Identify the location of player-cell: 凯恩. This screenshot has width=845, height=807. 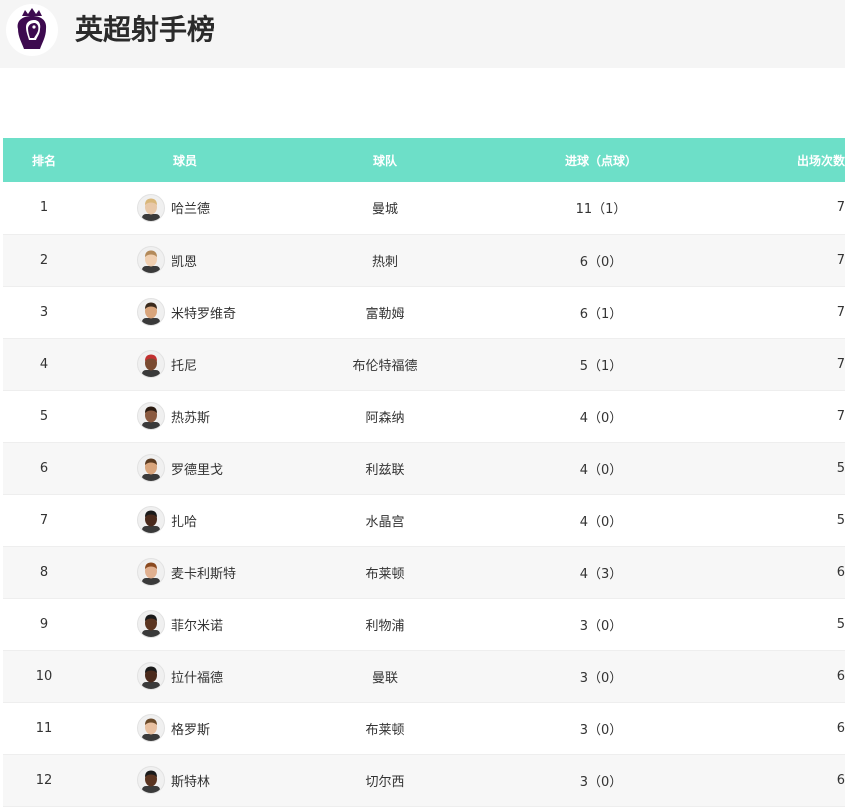
(185, 260).